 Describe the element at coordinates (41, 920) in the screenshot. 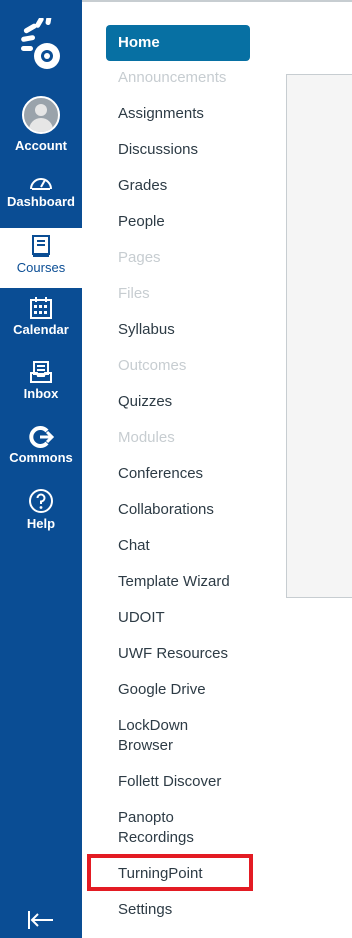

I see `collapse-icon` at that location.